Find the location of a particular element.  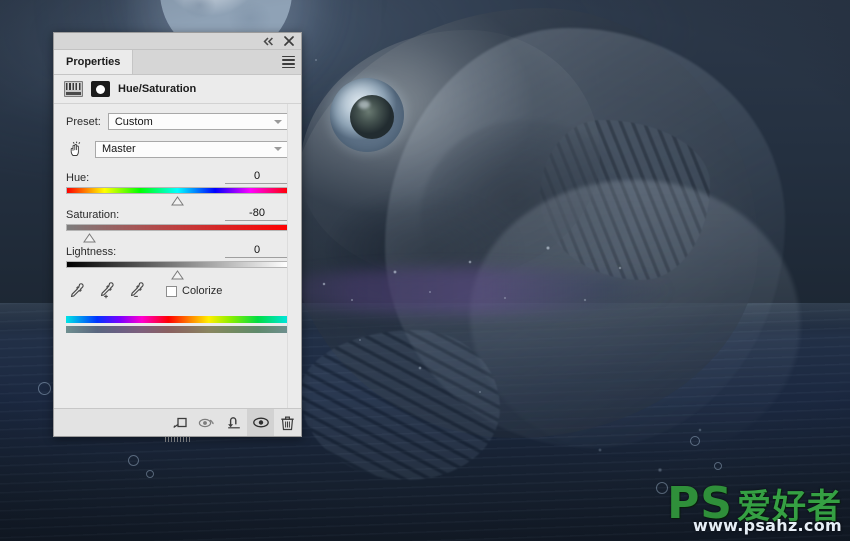

preset-select: Custom is located at coordinates (198, 121).